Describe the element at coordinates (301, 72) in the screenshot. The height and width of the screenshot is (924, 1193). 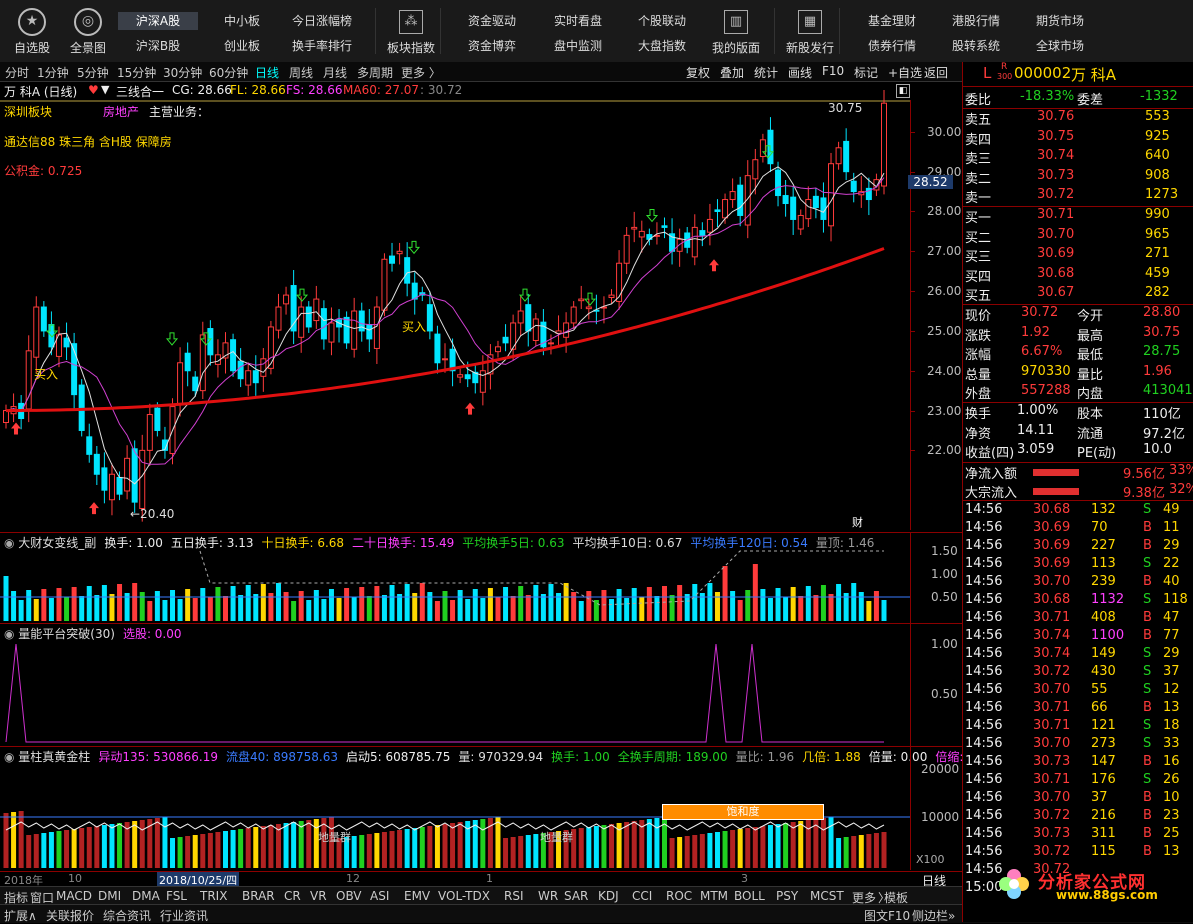
I see `period-tab-7: 周线` at that location.